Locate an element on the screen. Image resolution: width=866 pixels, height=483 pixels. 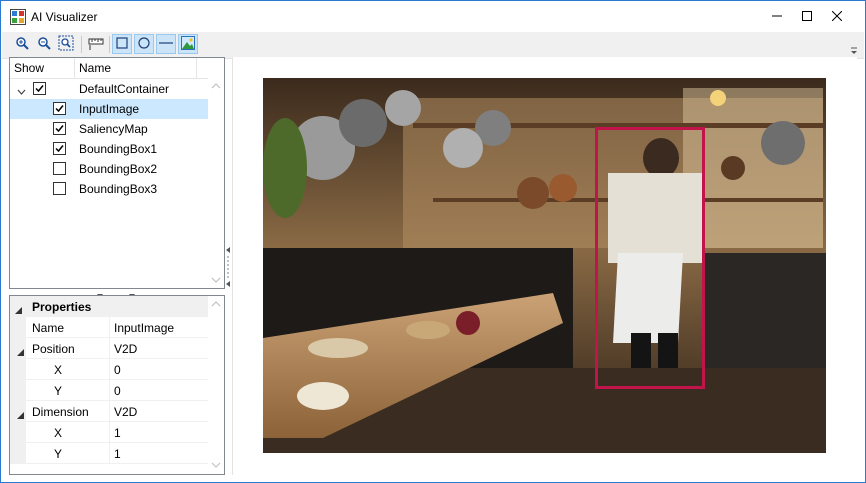
tree-scrollbar is located at coordinates (216, 183).